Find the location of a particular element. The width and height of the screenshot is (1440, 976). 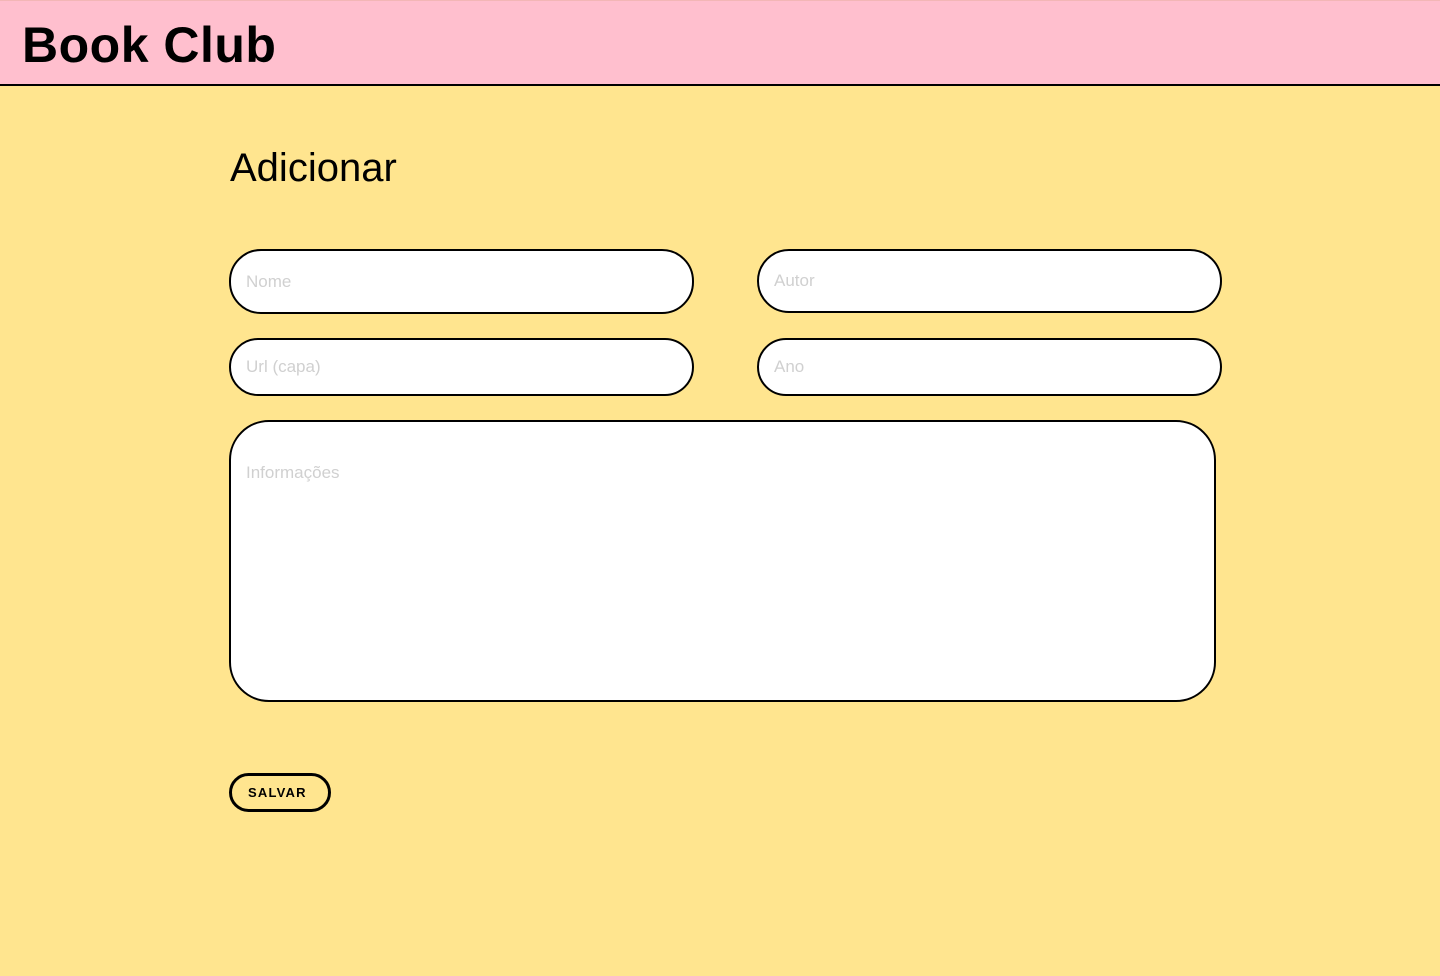

save-button: SALVAR is located at coordinates (280, 792).